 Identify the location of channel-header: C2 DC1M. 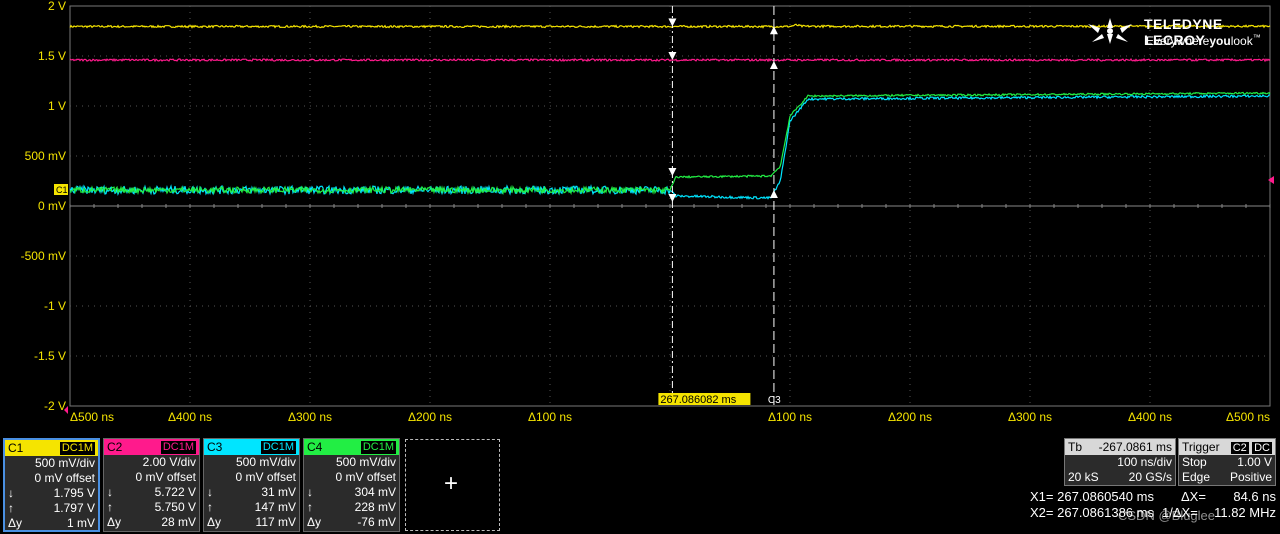
(151, 447).